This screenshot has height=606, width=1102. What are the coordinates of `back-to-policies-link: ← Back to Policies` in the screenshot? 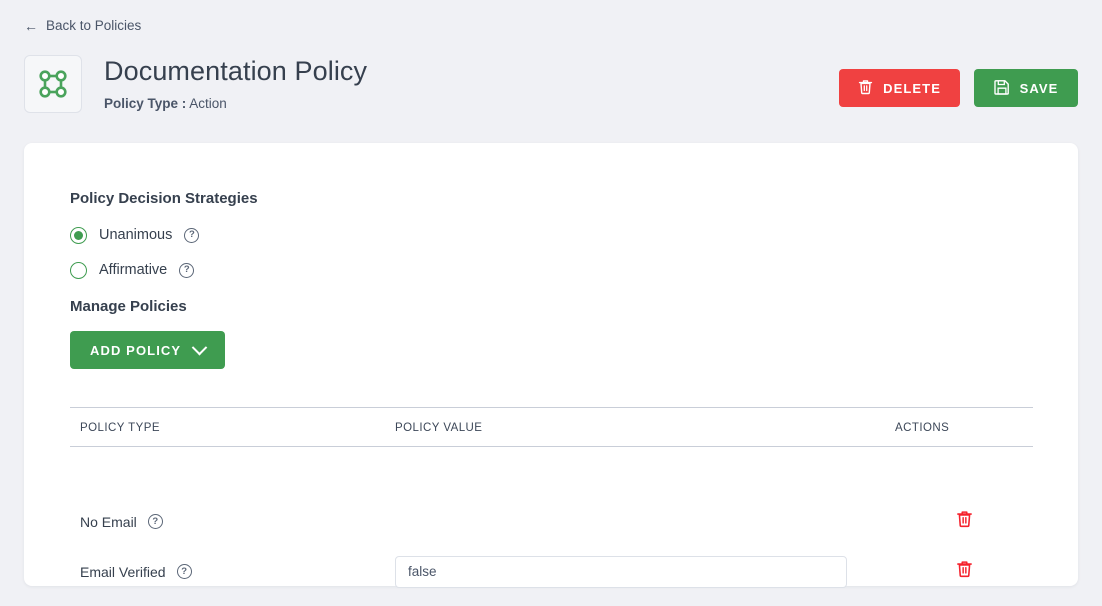 It's located at (82, 25).